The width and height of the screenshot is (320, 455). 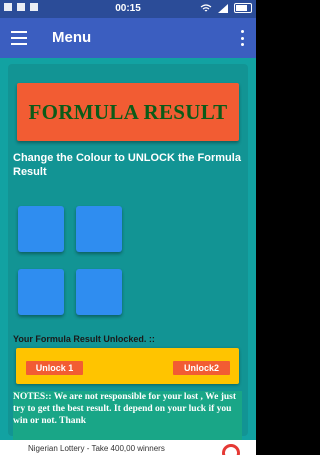 What do you see at coordinates (54, 368) in the screenshot?
I see `unlock-1-button: Unlock 1` at bounding box center [54, 368].